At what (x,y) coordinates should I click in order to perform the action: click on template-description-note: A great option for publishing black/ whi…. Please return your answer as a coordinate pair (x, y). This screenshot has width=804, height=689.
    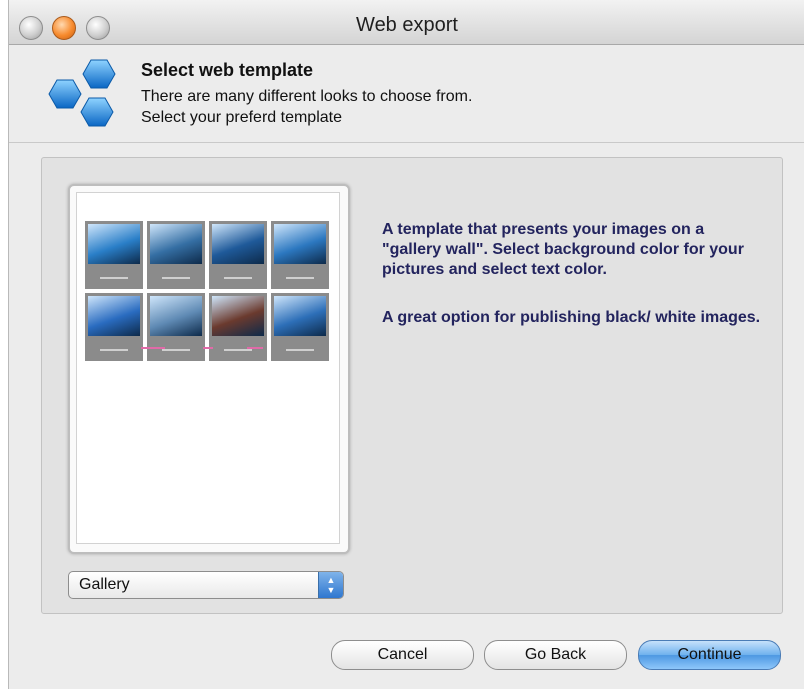
    Looking at the image, I should click on (571, 317).